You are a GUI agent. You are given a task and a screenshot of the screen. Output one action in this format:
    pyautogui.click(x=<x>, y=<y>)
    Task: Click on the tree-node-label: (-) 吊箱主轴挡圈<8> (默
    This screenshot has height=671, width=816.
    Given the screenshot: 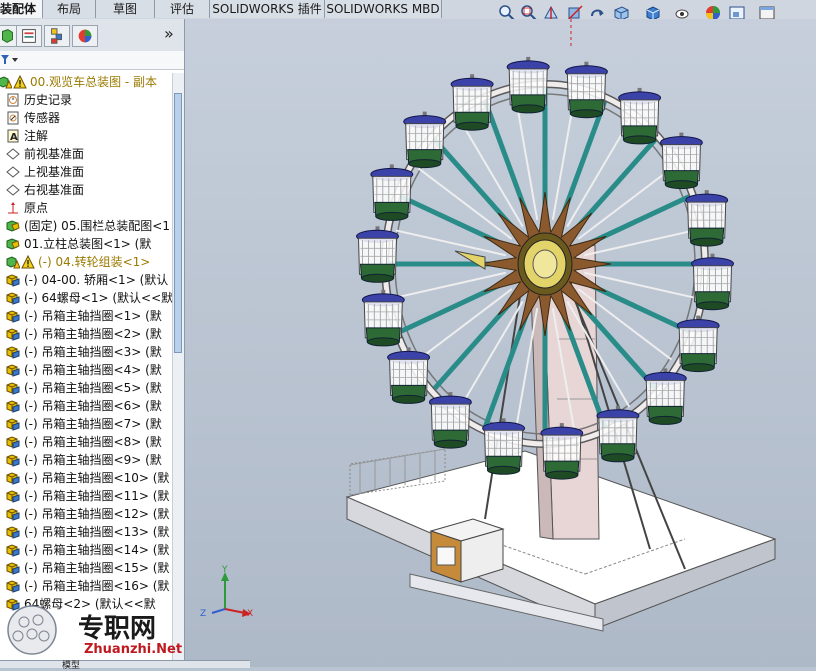 What is the action you would take?
    pyautogui.click(x=93, y=442)
    